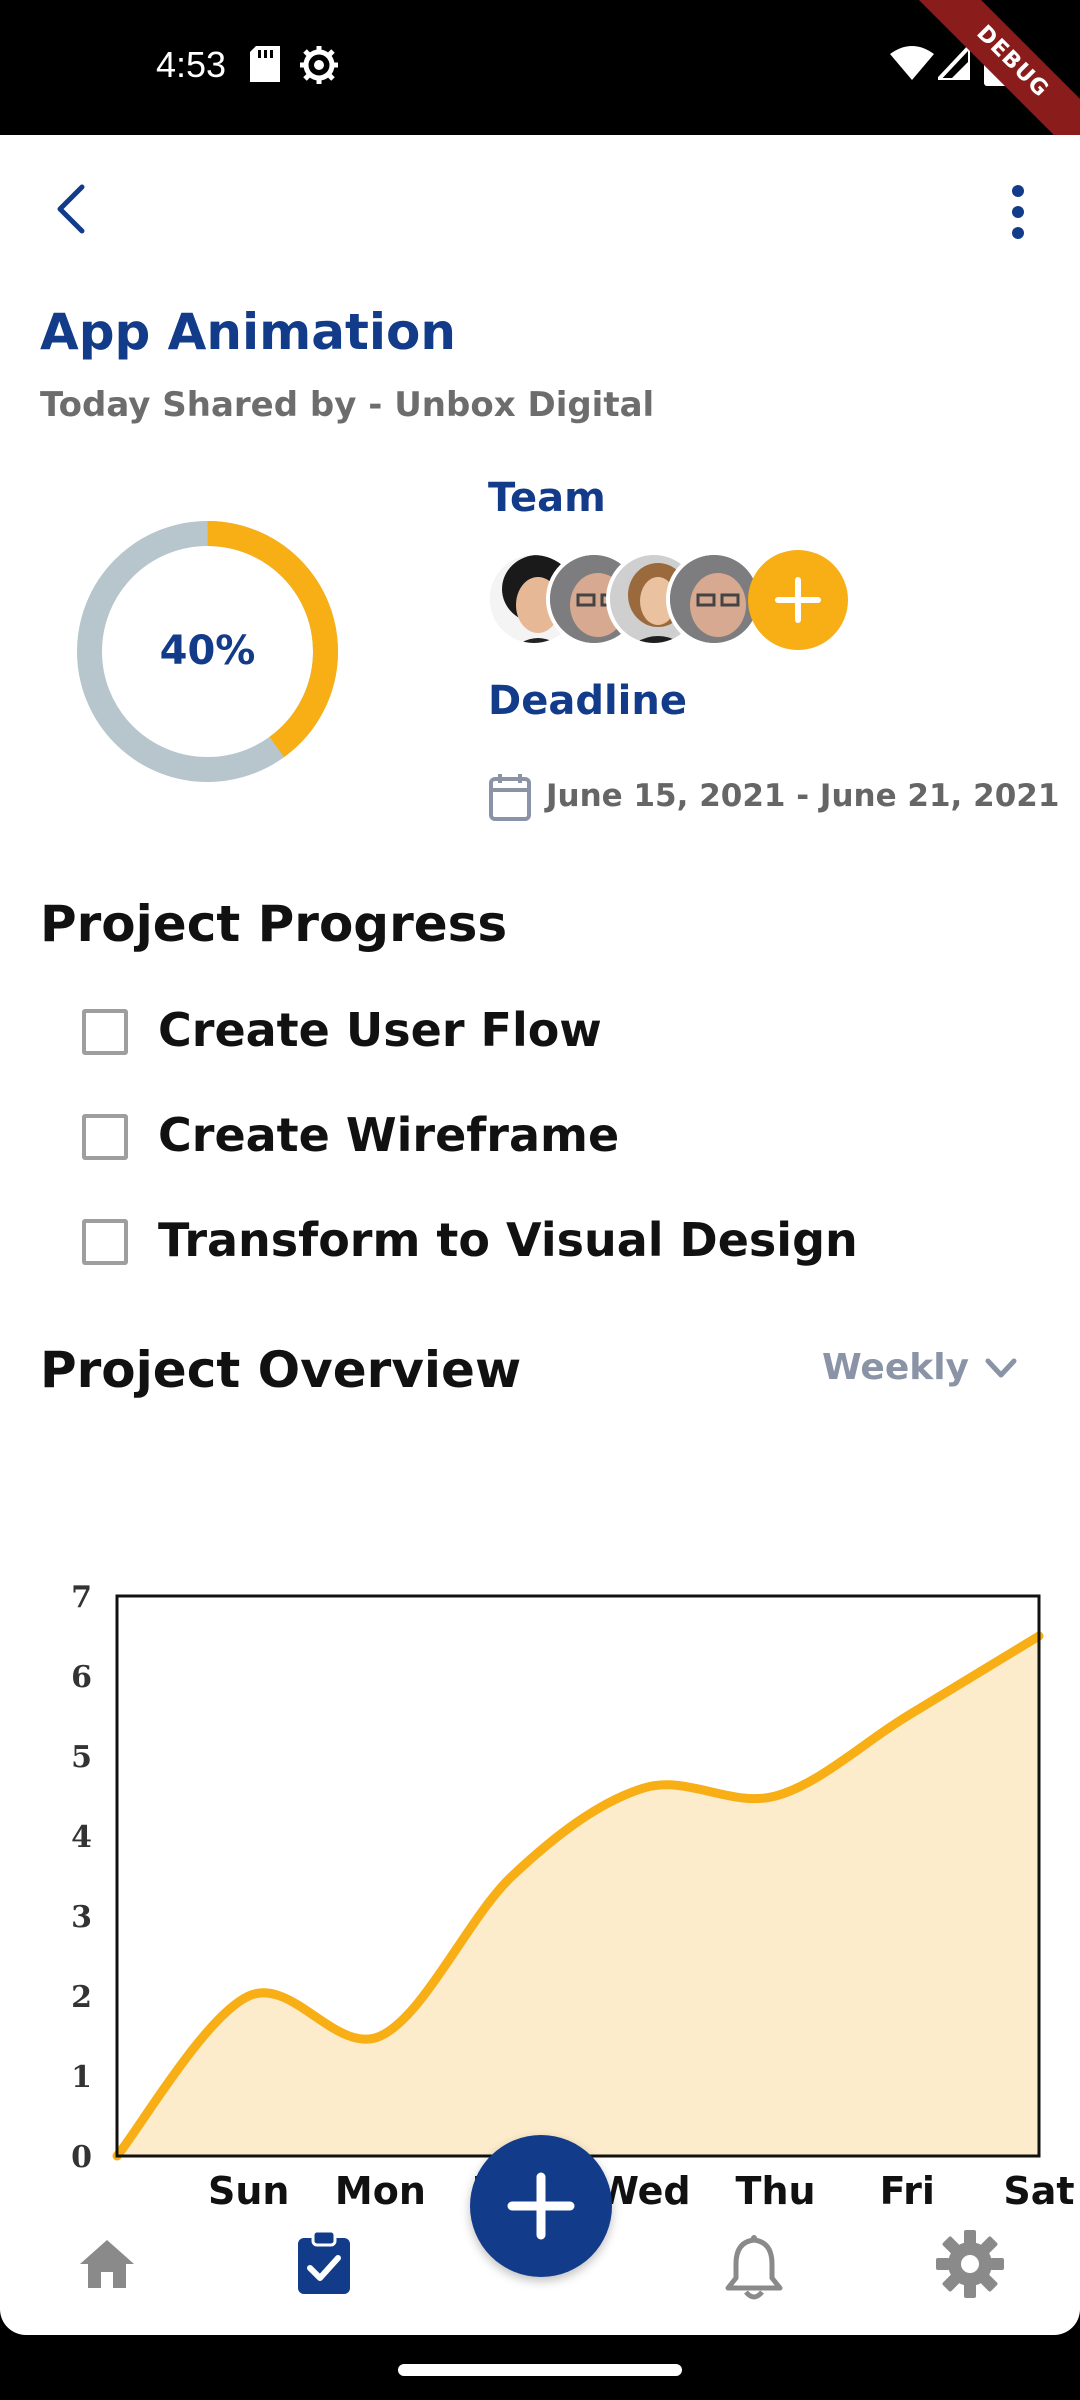  Describe the element at coordinates (389, 1135) in the screenshot. I see `task-label: Create Wireframe` at that location.